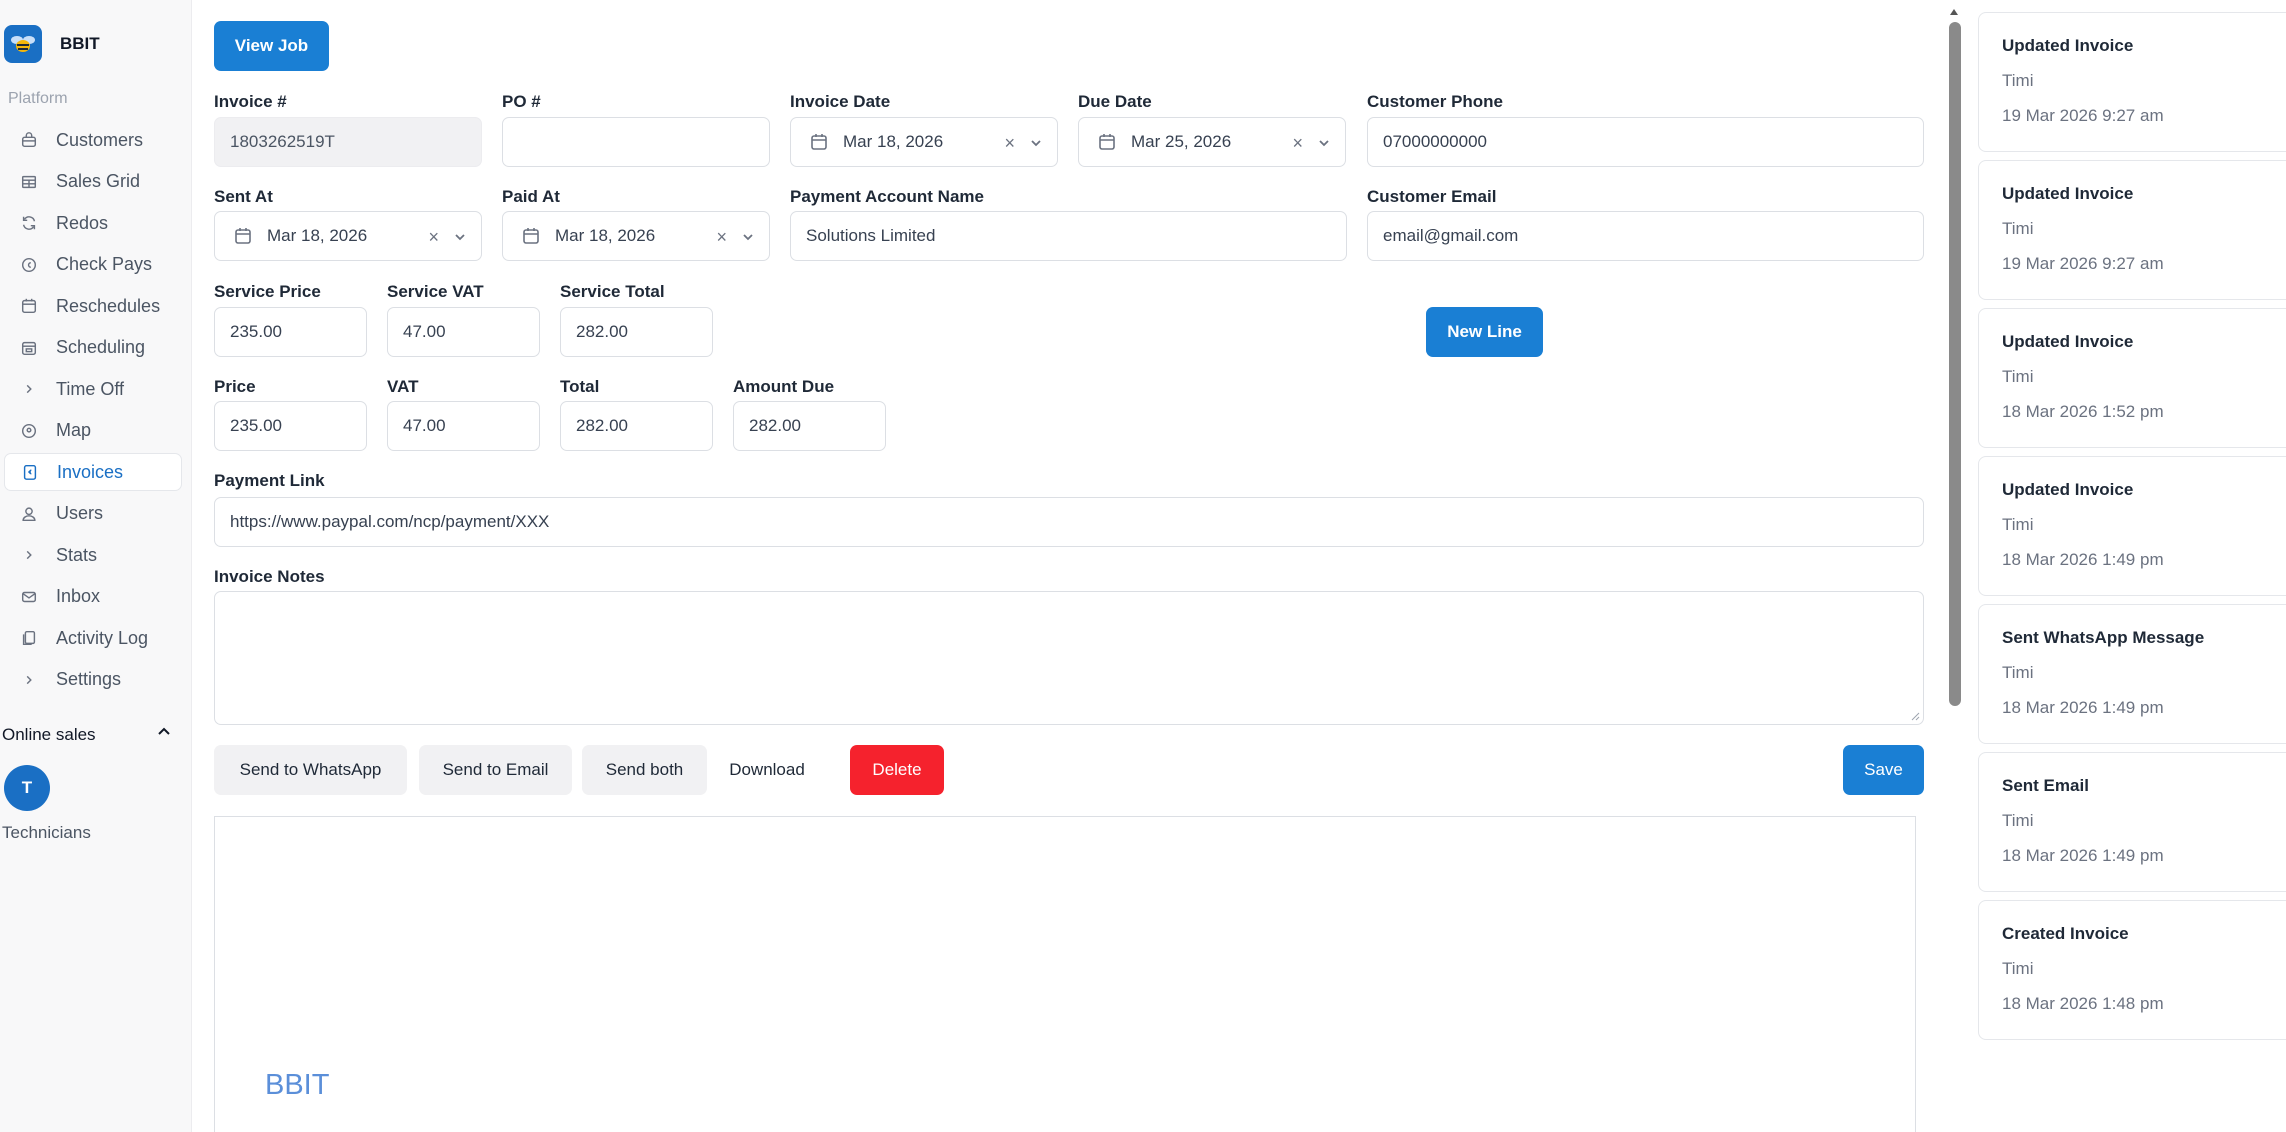 The image size is (2286, 1132). Describe the element at coordinates (93, 431) in the screenshot. I see `sidebar-item-map: Map` at that location.